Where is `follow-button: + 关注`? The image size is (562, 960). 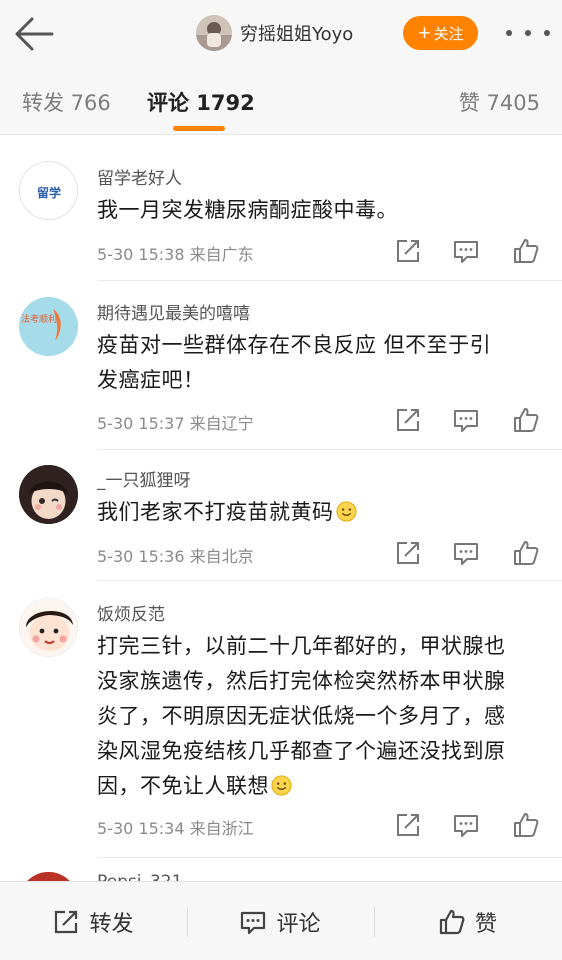 follow-button: + 关注 is located at coordinates (440, 33).